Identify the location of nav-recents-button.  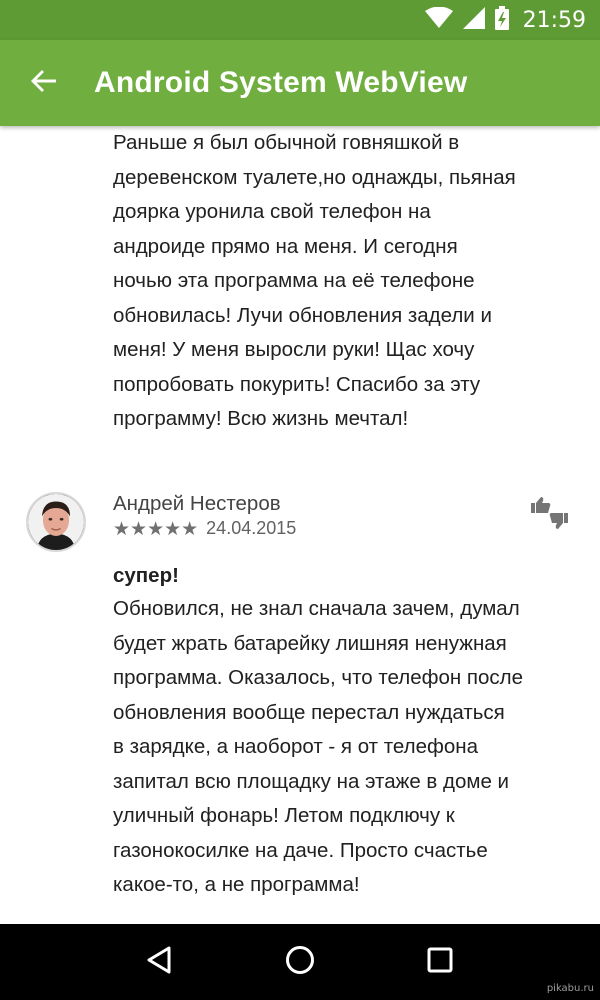
(440, 962).